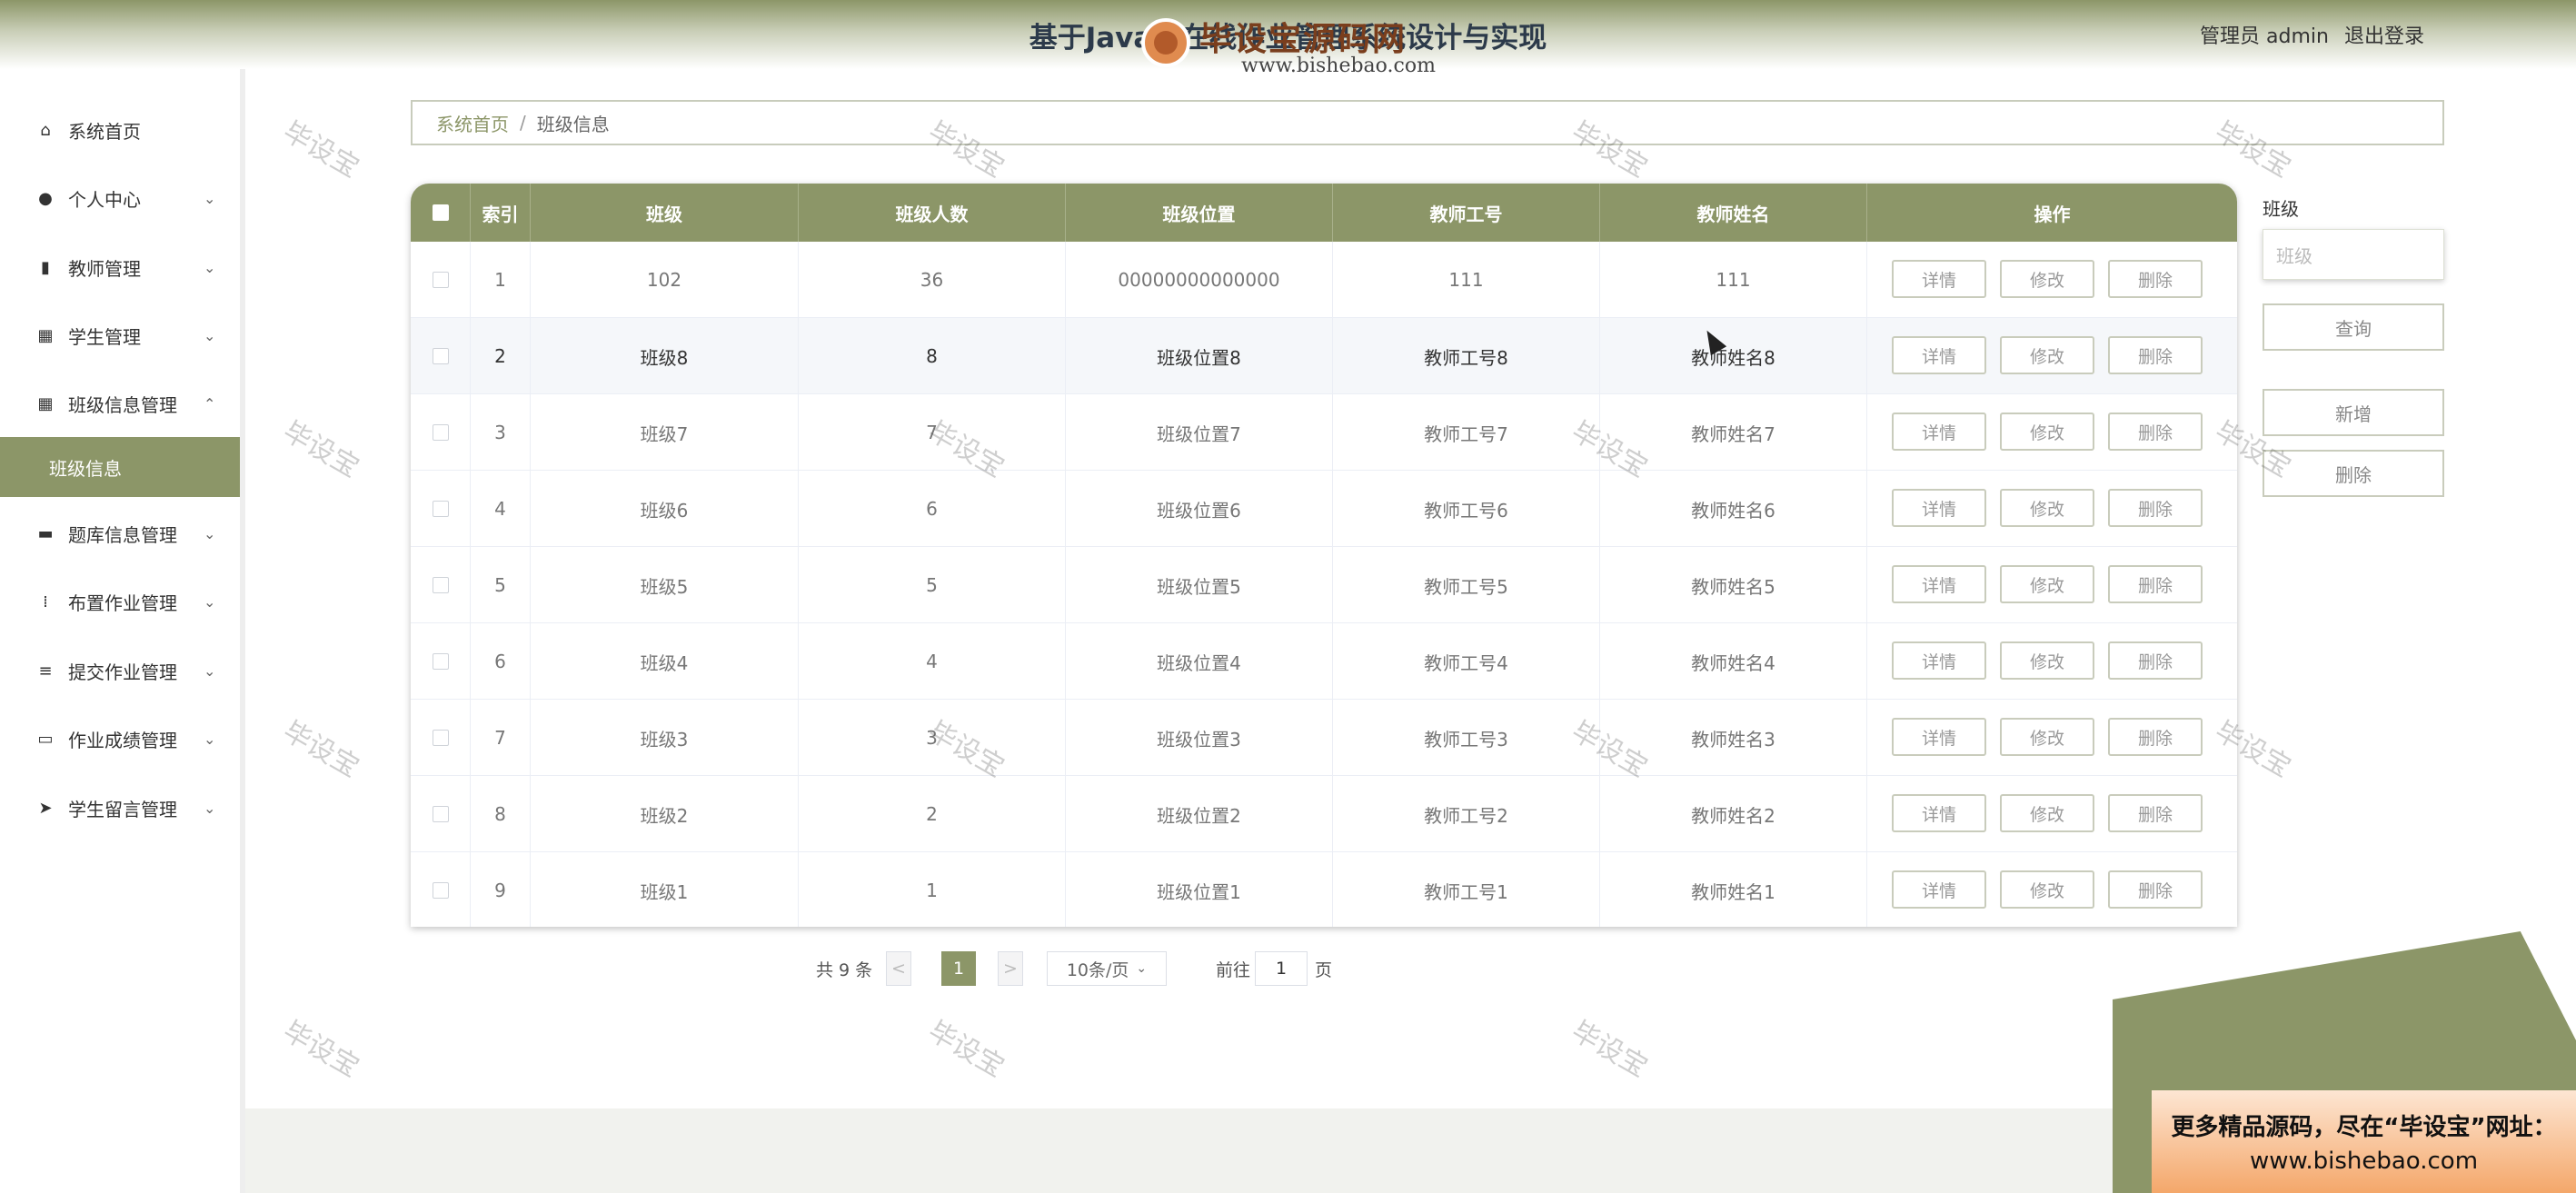 This screenshot has width=2576, height=1193. Describe the element at coordinates (2281, 209) in the screenshot. I see `search-class-label: 班级` at that location.